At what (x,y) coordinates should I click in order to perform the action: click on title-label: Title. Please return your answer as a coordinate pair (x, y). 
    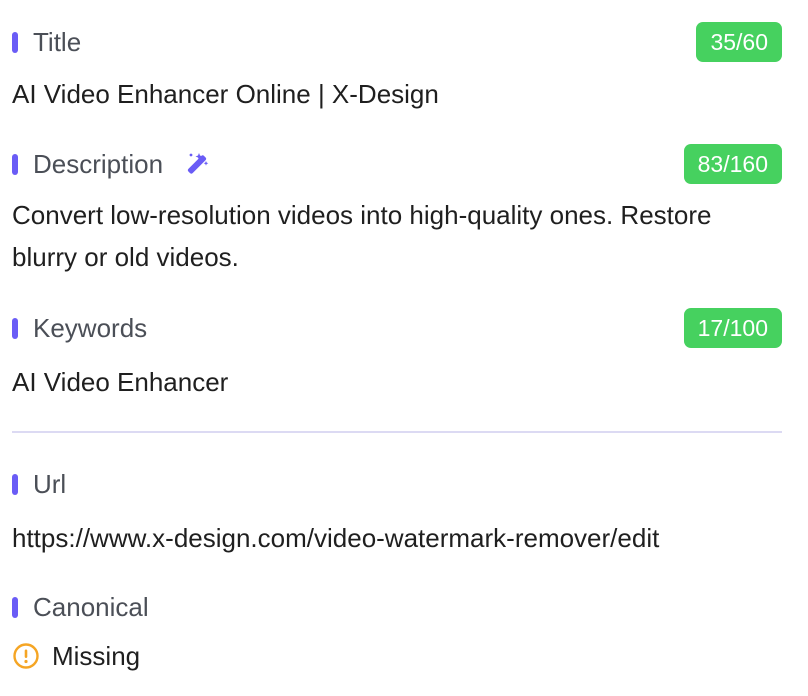
    Looking at the image, I should click on (57, 41).